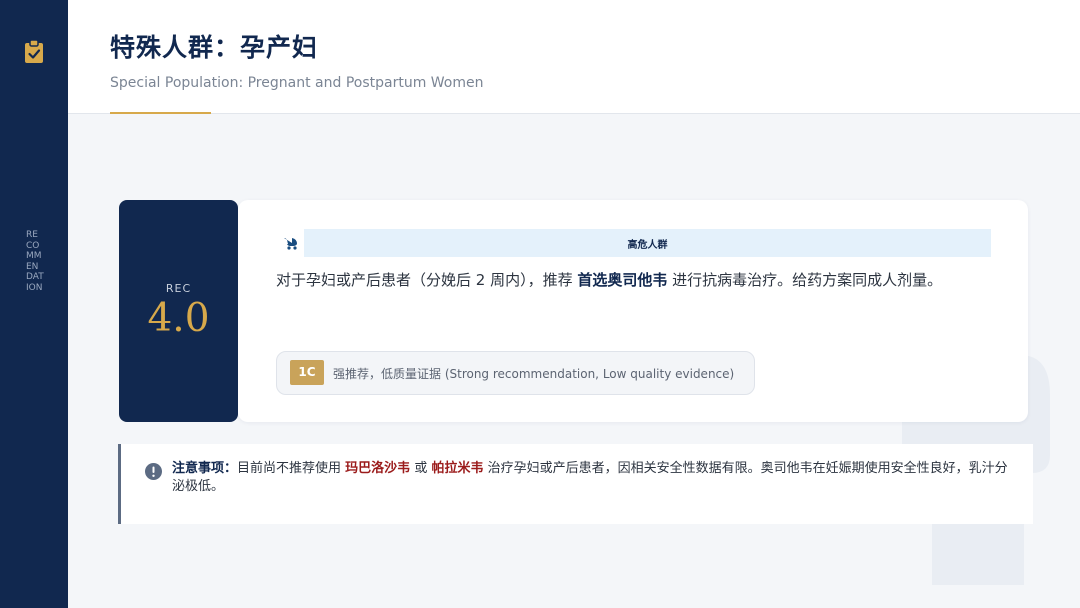 Image resolution: width=1080 pixels, height=608 pixels. I want to click on sidebar: RECOMMENDATION, so click(34, 304).